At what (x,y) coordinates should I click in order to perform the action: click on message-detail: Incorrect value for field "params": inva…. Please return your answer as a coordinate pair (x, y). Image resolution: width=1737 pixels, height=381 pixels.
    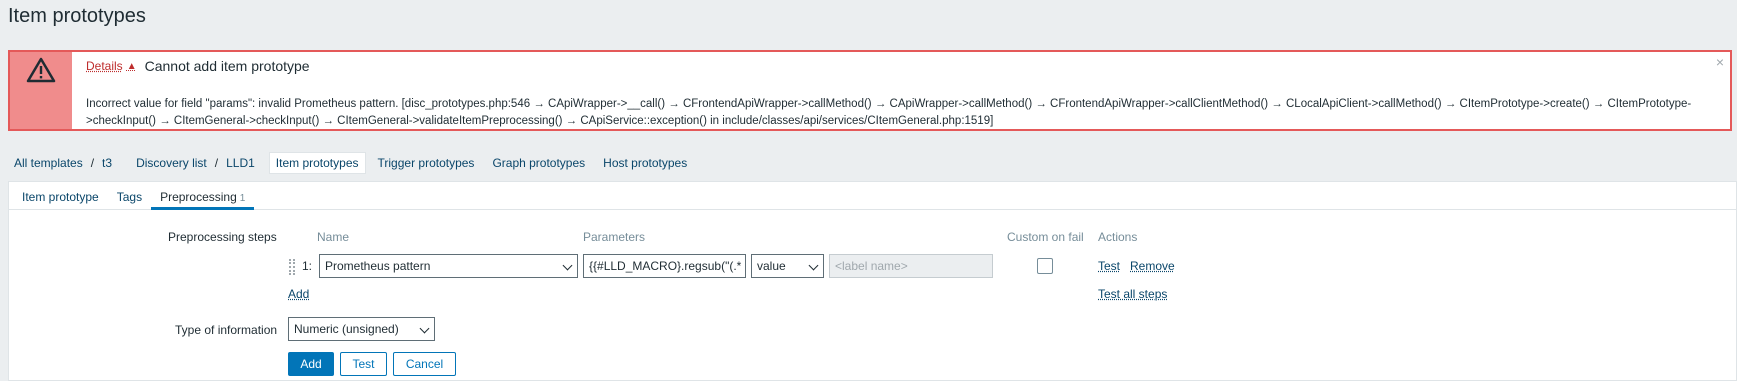
    Looking at the image, I should click on (889, 112).